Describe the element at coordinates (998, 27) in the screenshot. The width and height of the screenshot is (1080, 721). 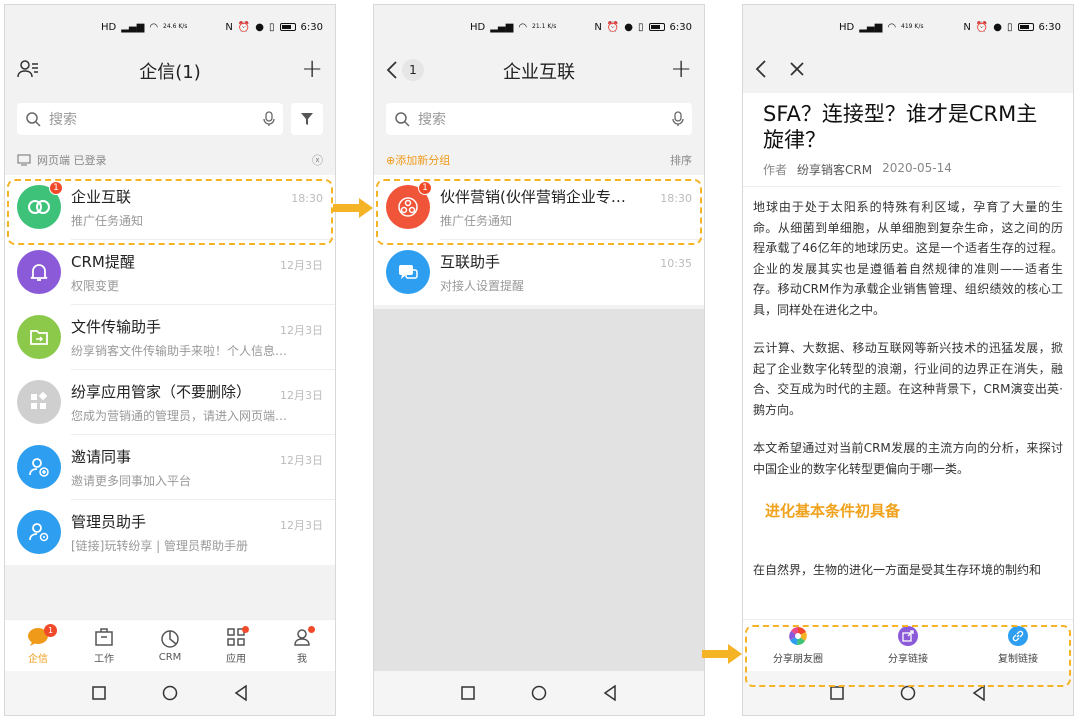
I see `location-icon: ●` at that location.